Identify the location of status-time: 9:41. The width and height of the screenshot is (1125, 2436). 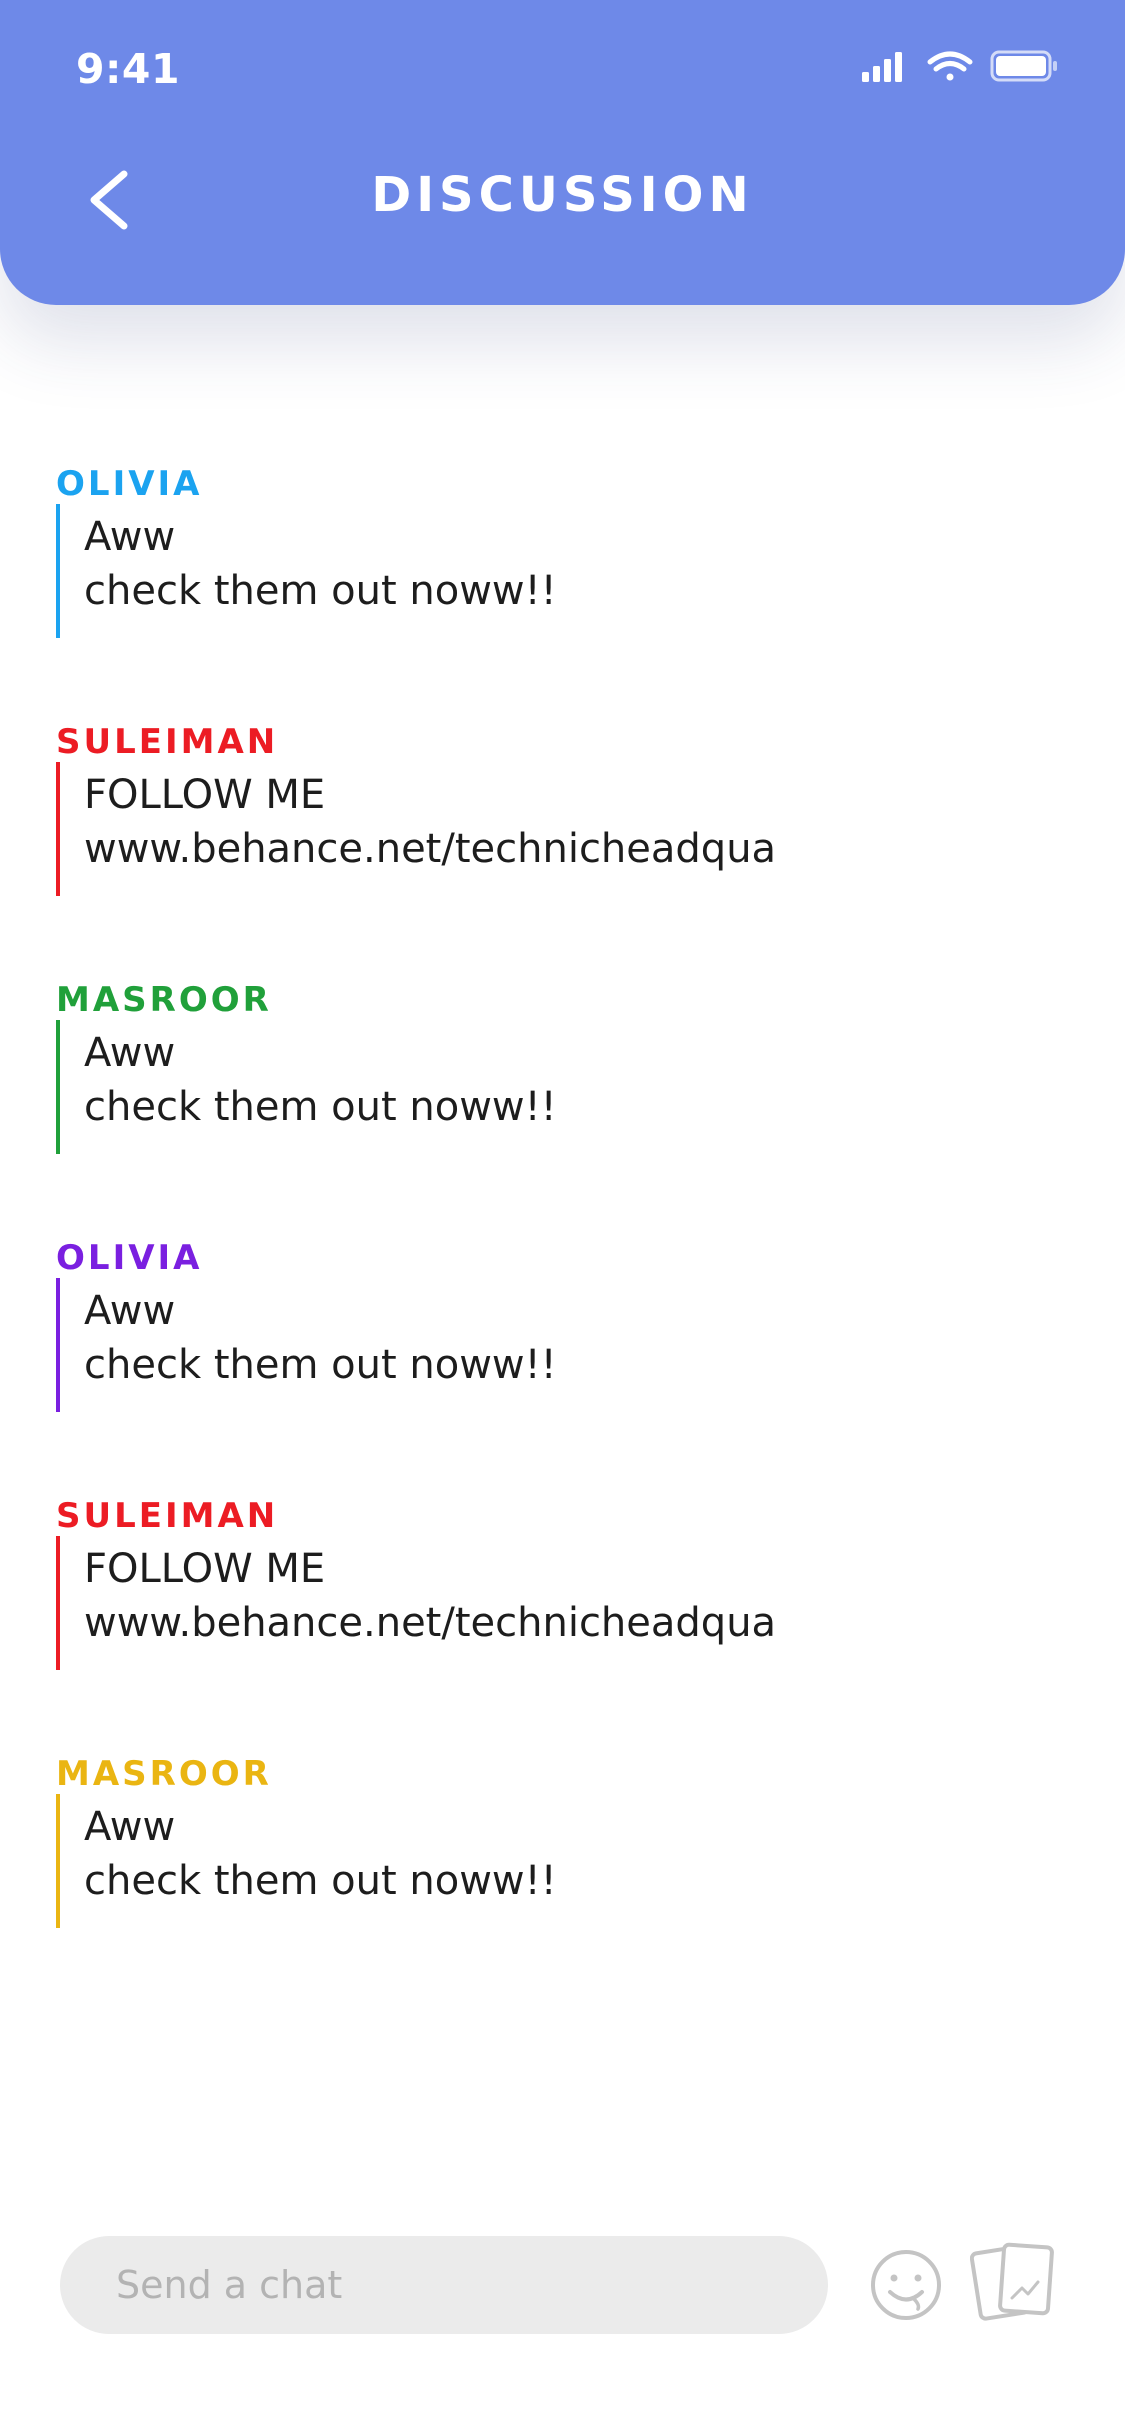
(128, 69).